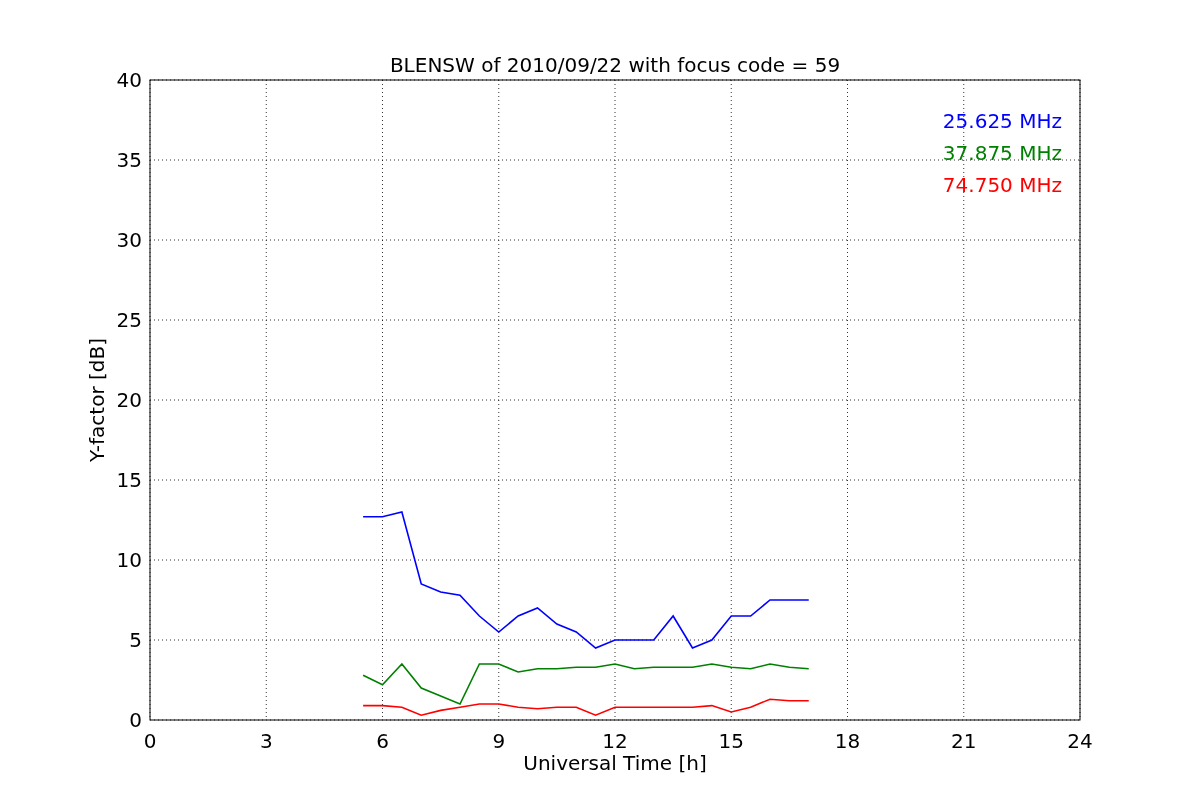 The height and width of the screenshot is (800, 1200). What do you see at coordinates (499, 741) in the screenshot?
I see `x-tick-label: 9` at bounding box center [499, 741].